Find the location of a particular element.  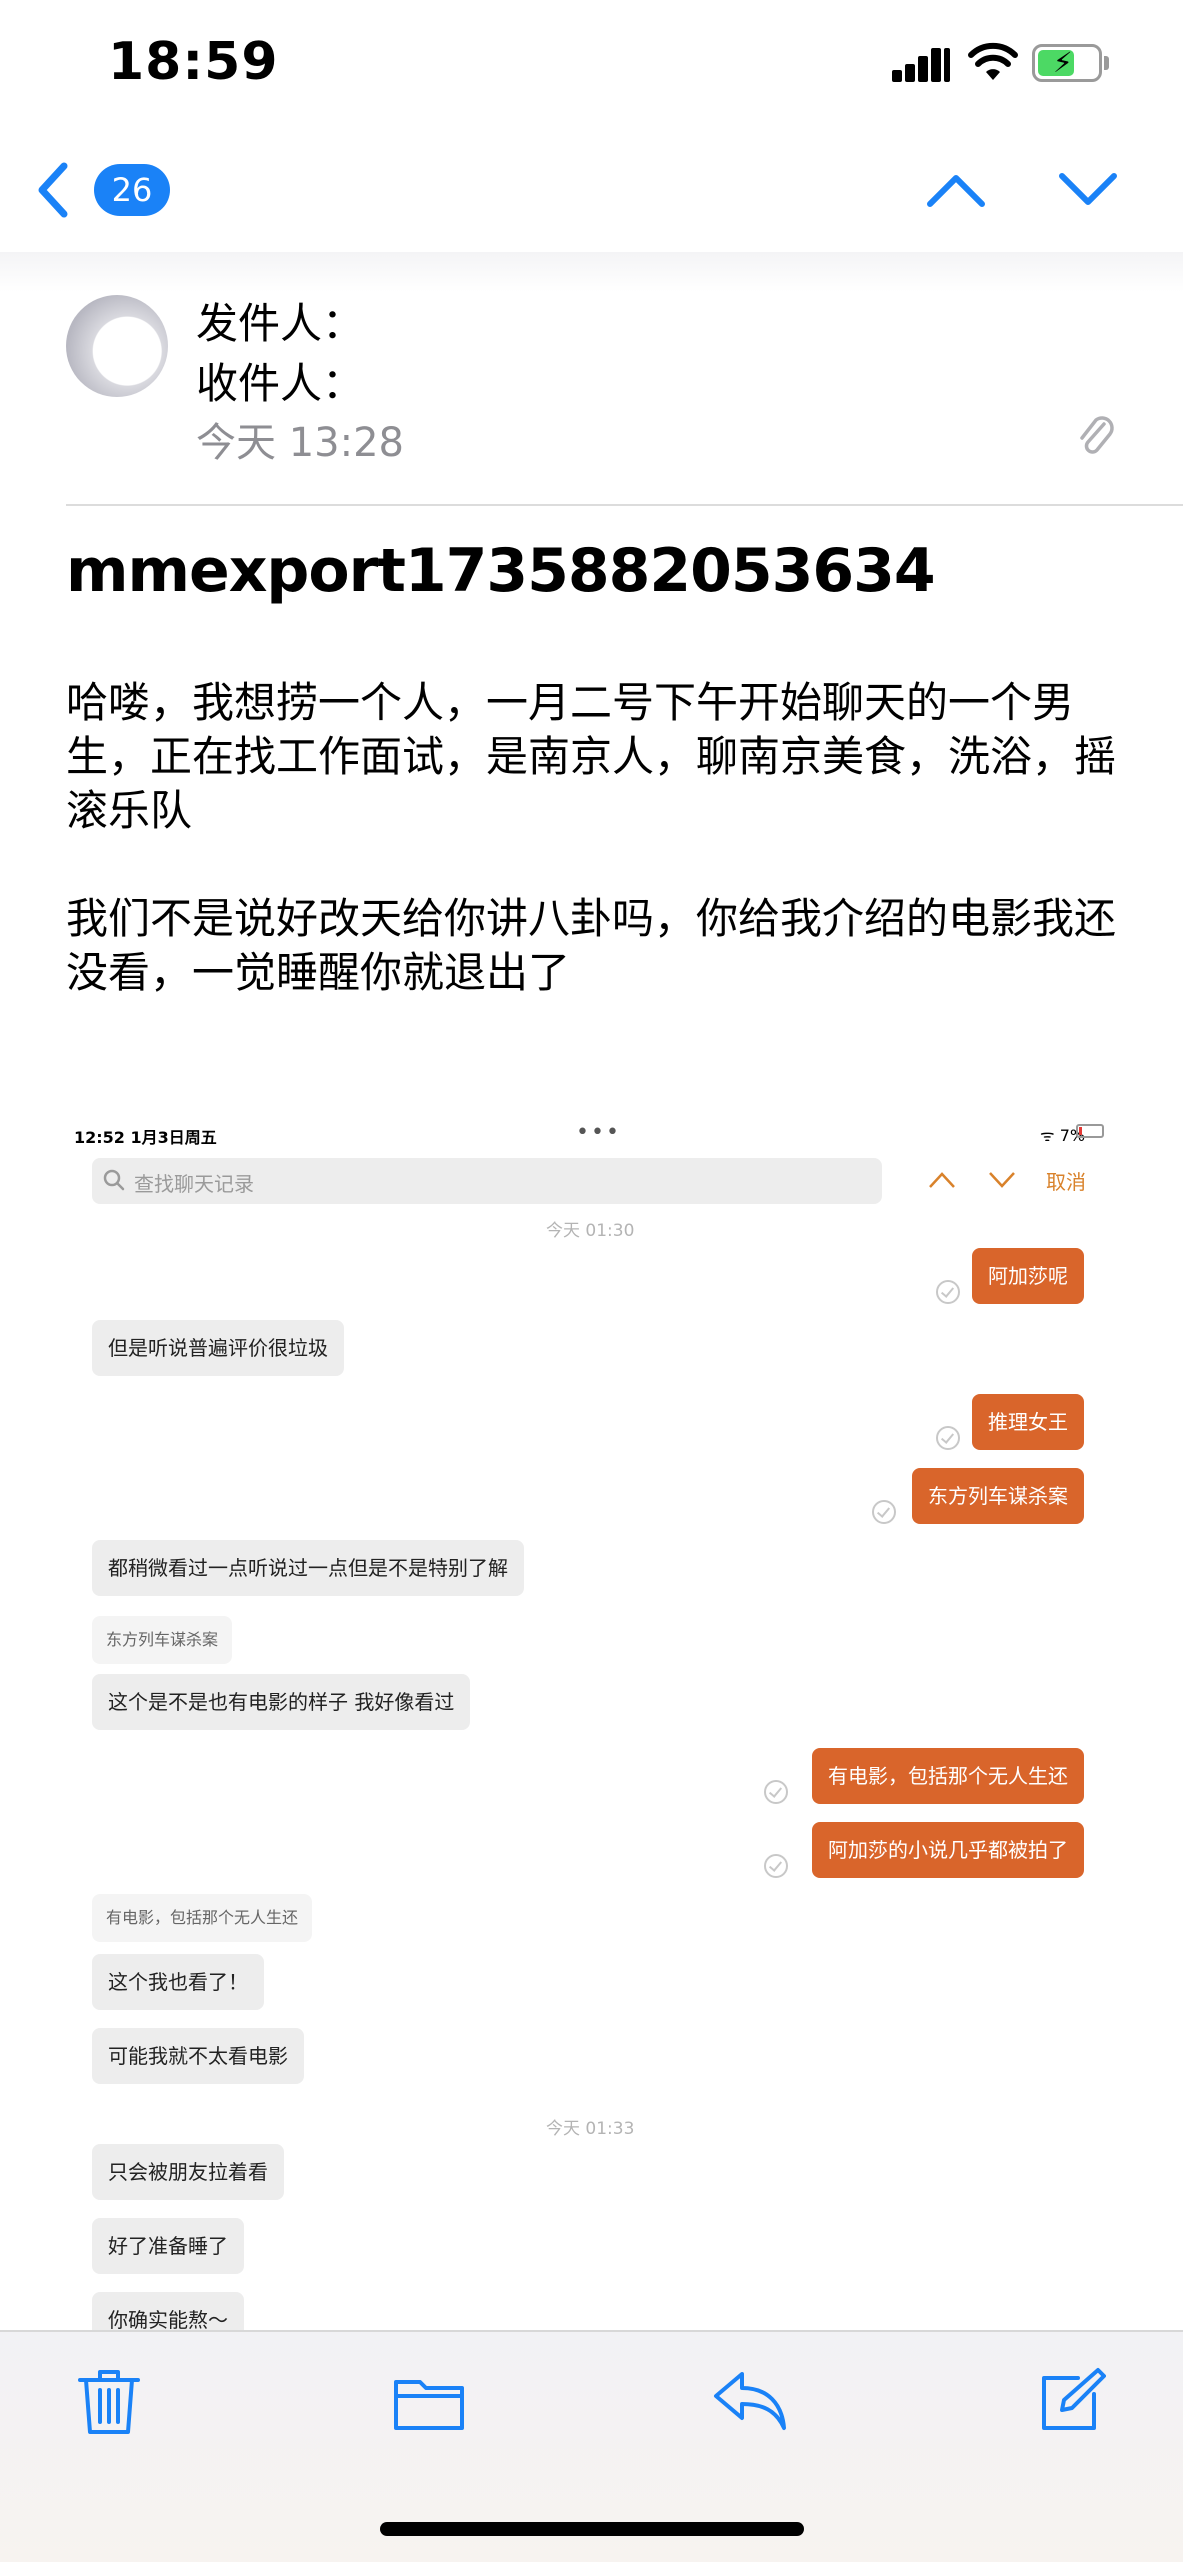

trash-icon is located at coordinates (109, 2402).